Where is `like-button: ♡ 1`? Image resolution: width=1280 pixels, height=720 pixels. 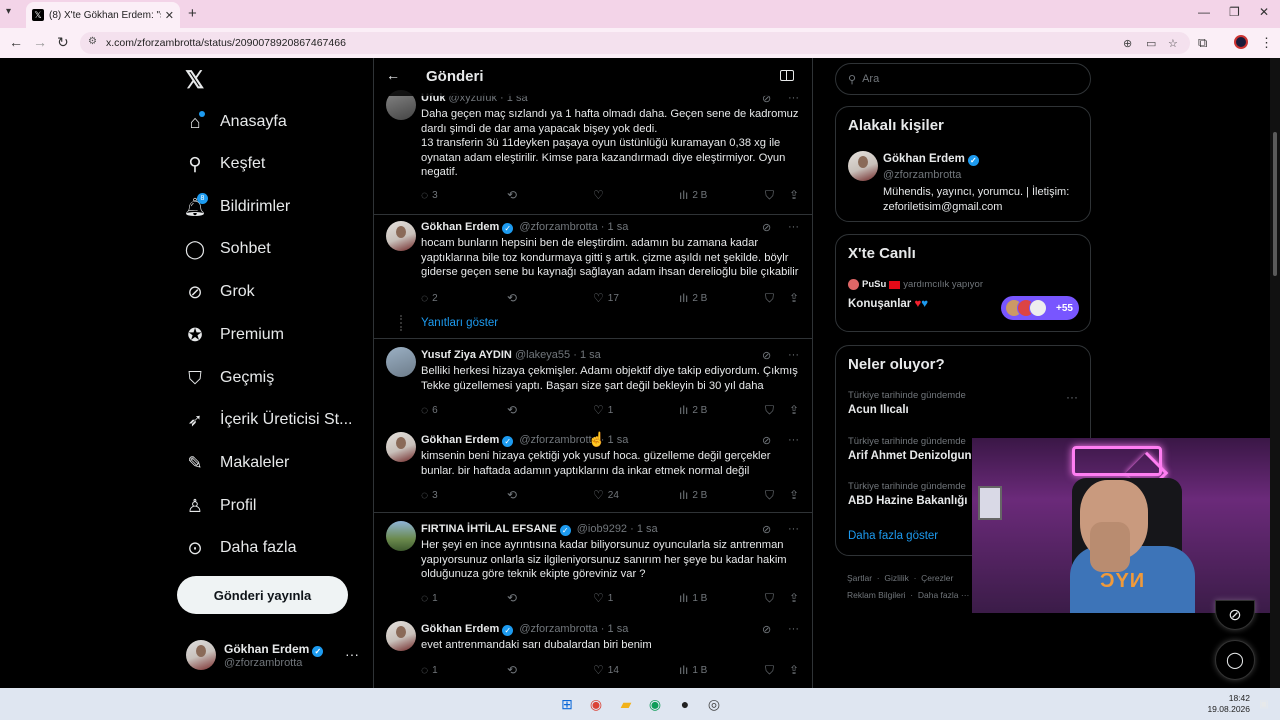 like-button: ♡ 1 is located at coordinates (603, 598).